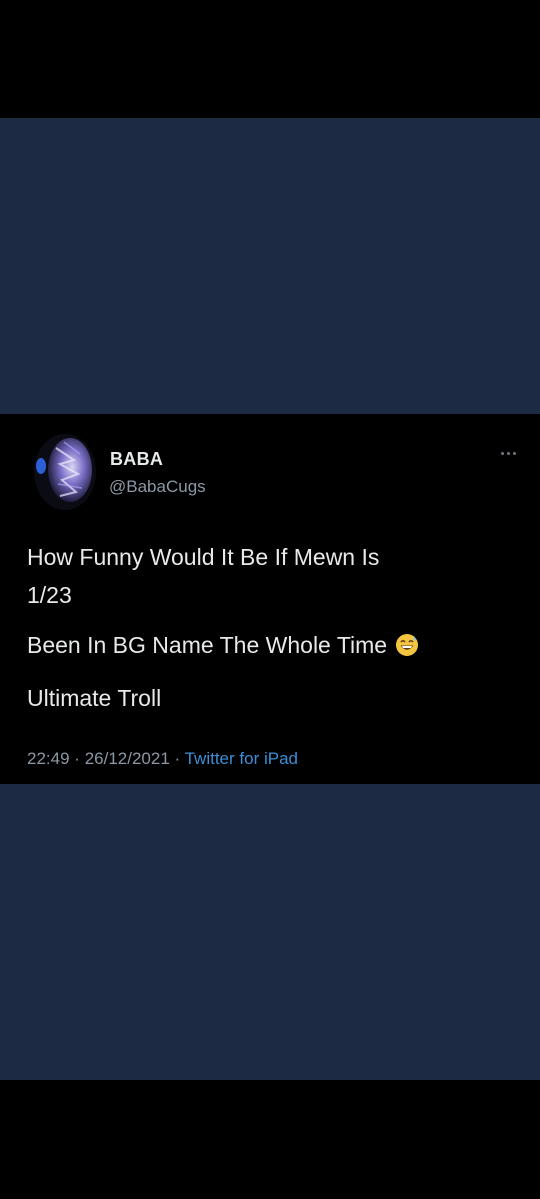 The width and height of the screenshot is (540, 1199). What do you see at coordinates (94, 698) in the screenshot?
I see `tweet-text-line-4: Ultimate Troll` at bounding box center [94, 698].